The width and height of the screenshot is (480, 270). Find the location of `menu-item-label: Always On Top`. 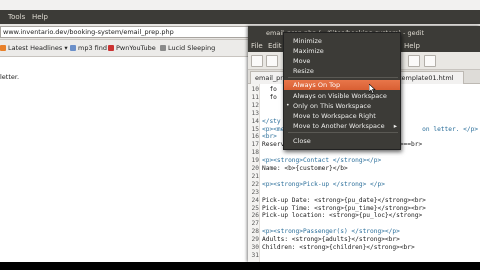

menu-item-label: Always On Top is located at coordinates (317, 85).